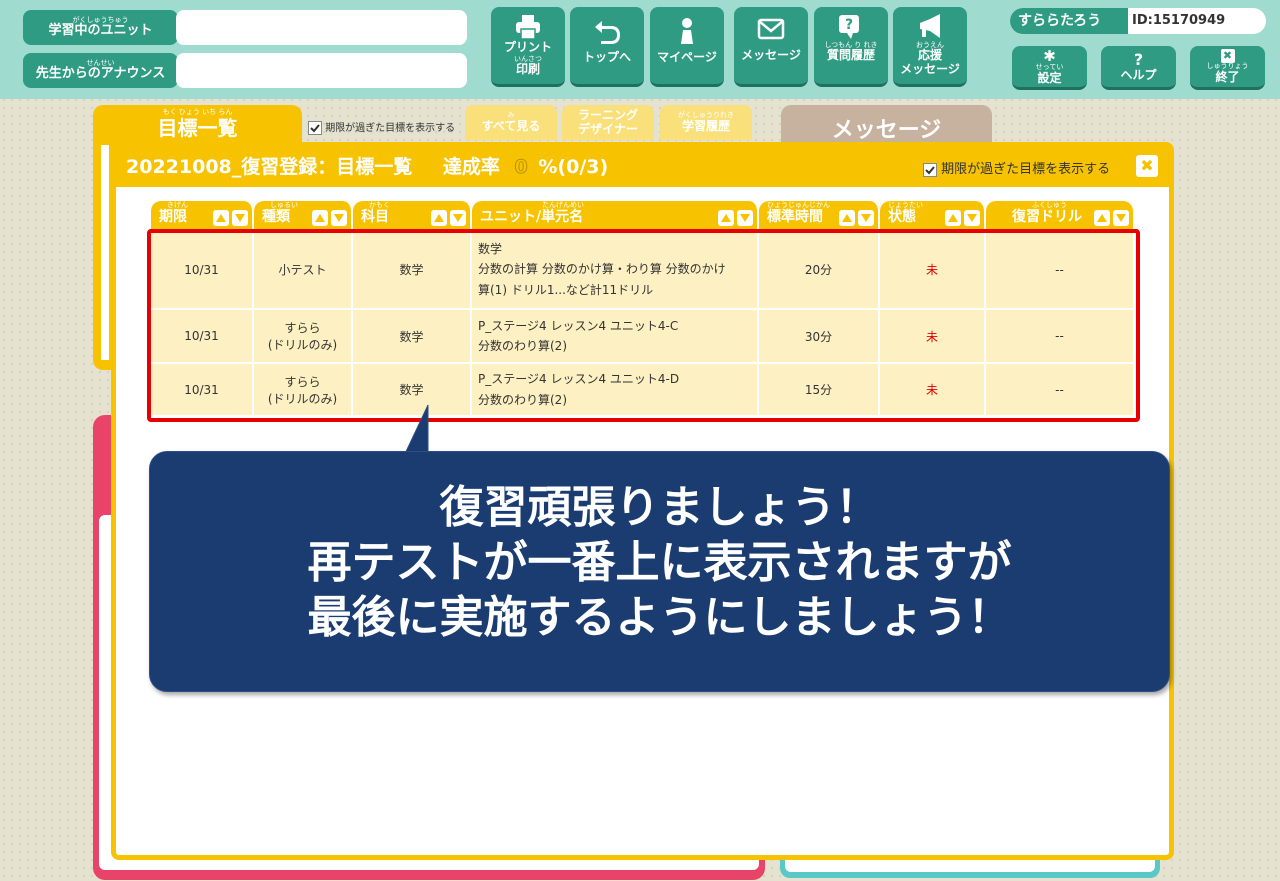 The image size is (1280, 881). What do you see at coordinates (412, 216) in the screenshot?
I see `col-subject: かもく 科目` at bounding box center [412, 216].